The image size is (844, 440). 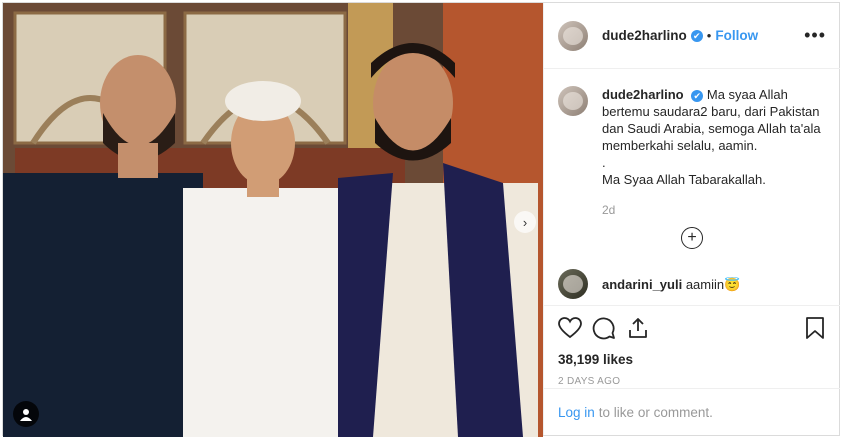 What do you see at coordinates (684, 179) in the screenshot?
I see `caption-line2: Ma Syaa Allah Tabarakallah.` at bounding box center [684, 179].